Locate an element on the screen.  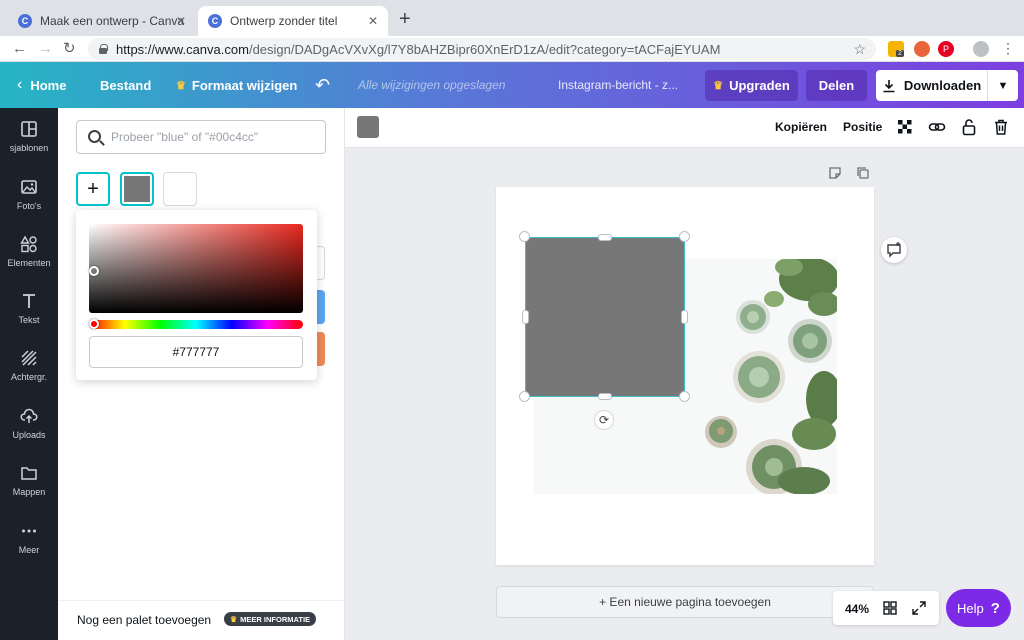
color-search-input: Probeer "blue" of "#00c4cc" is located at coordinates (201, 137).